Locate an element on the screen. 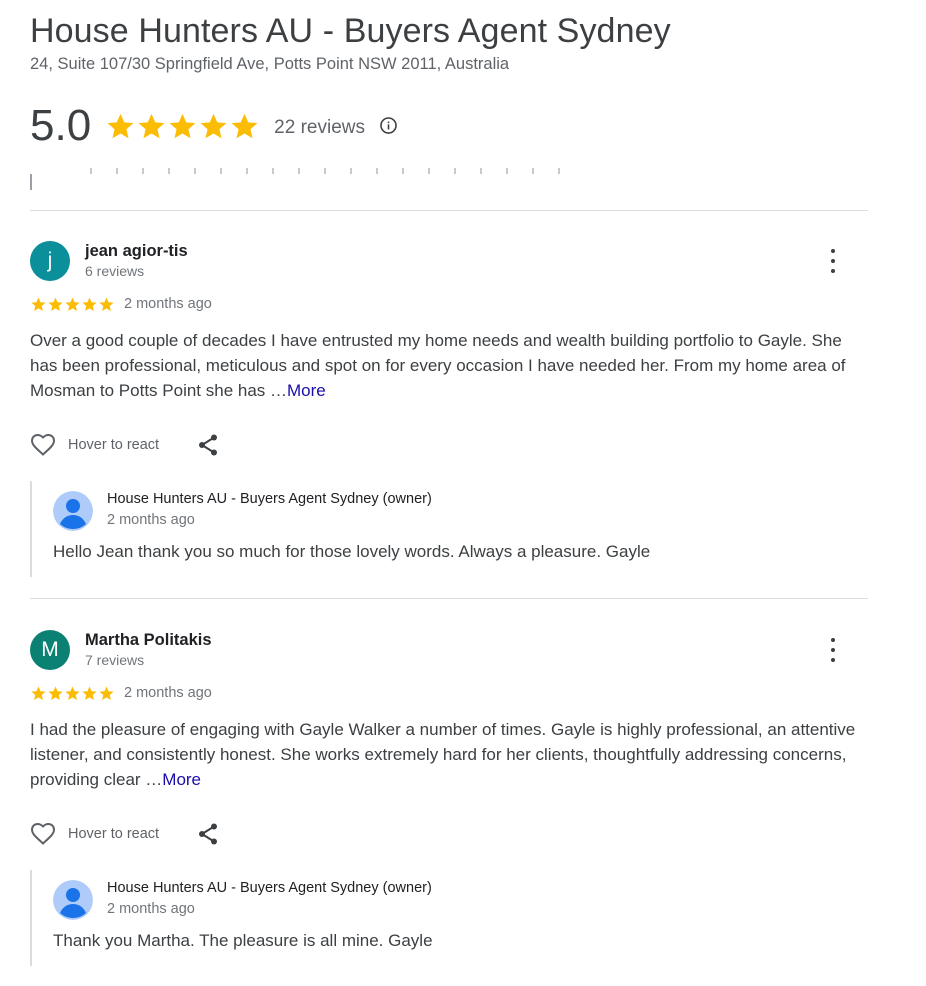 The image size is (926, 986). rating-score: 5.0 is located at coordinates (61, 125).